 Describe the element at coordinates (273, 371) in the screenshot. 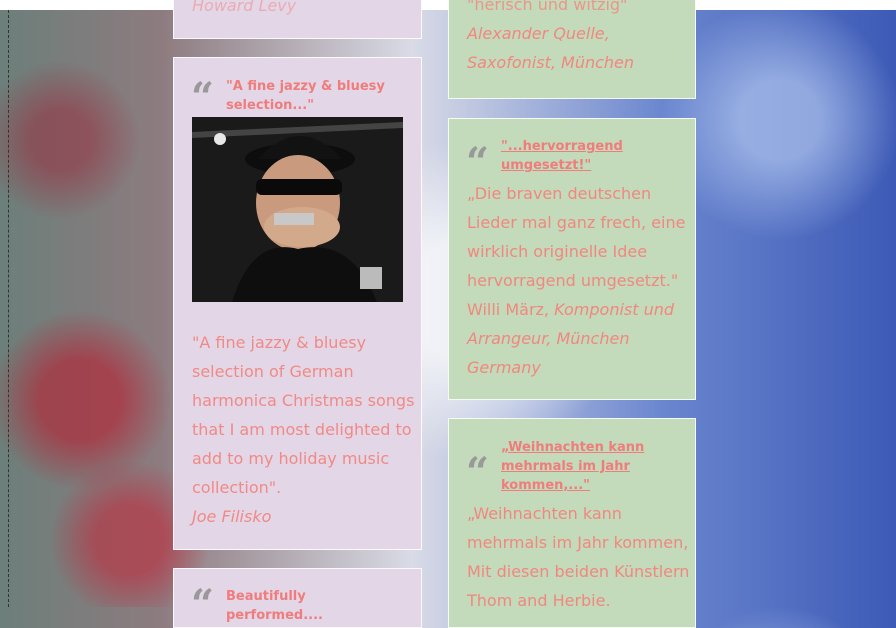

I see `quote-line: selection of German` at that location.